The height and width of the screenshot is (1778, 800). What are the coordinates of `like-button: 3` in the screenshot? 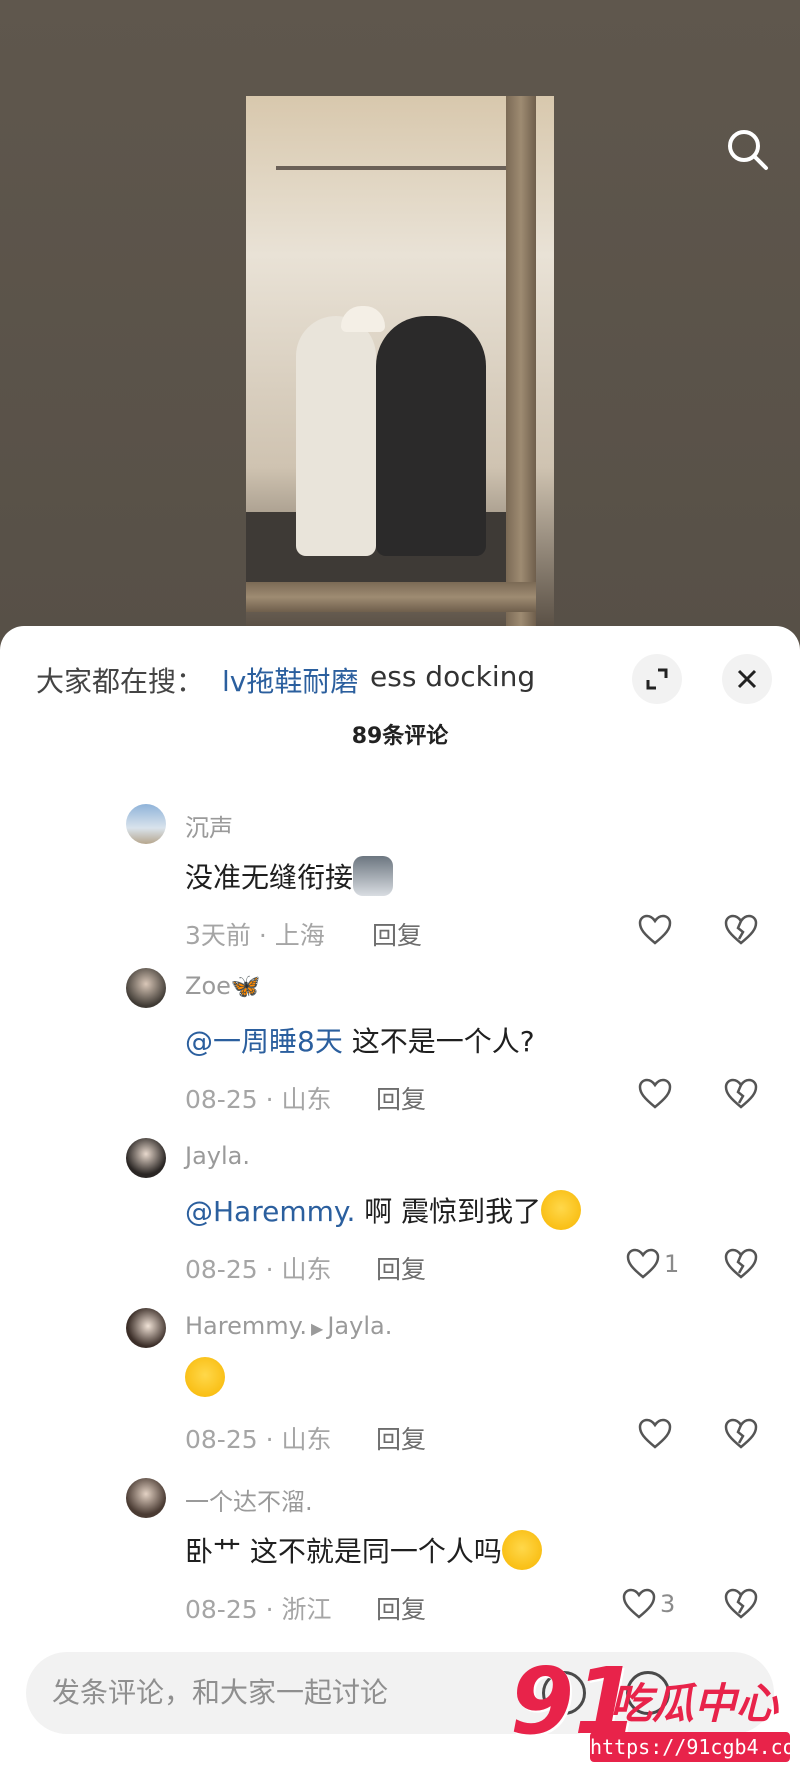 It's located at (648, 1604).